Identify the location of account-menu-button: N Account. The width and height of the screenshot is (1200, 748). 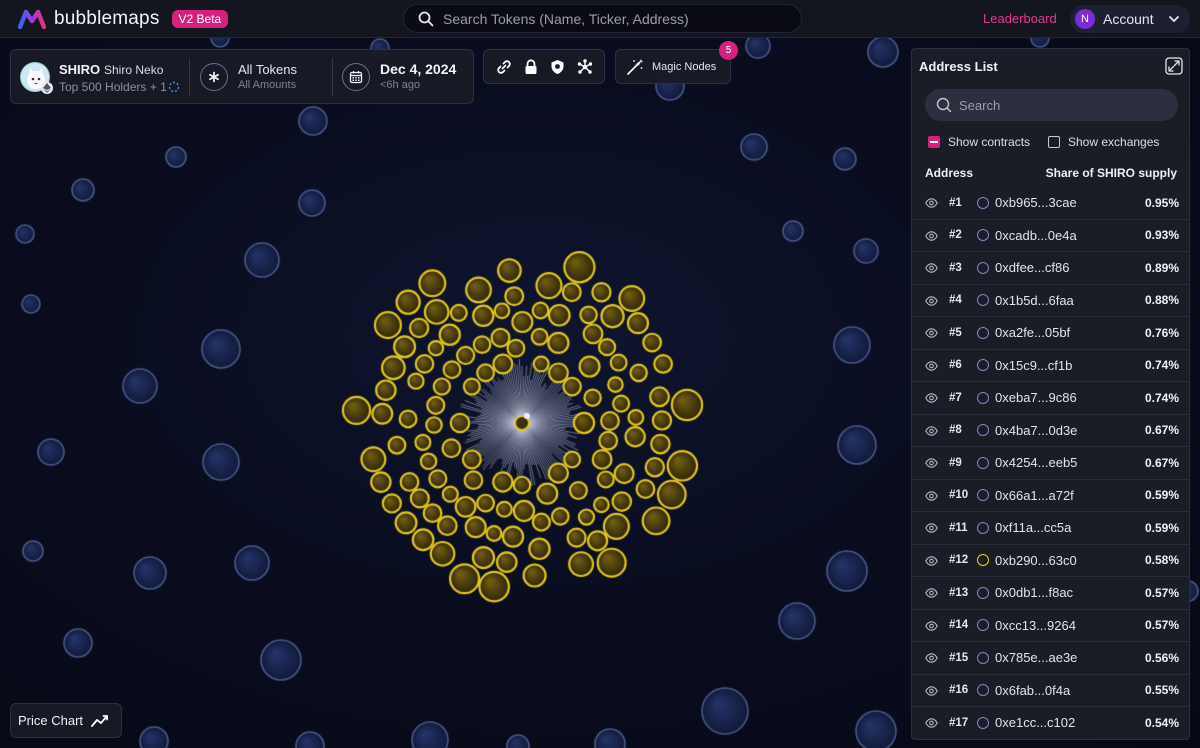
(1130, 19).